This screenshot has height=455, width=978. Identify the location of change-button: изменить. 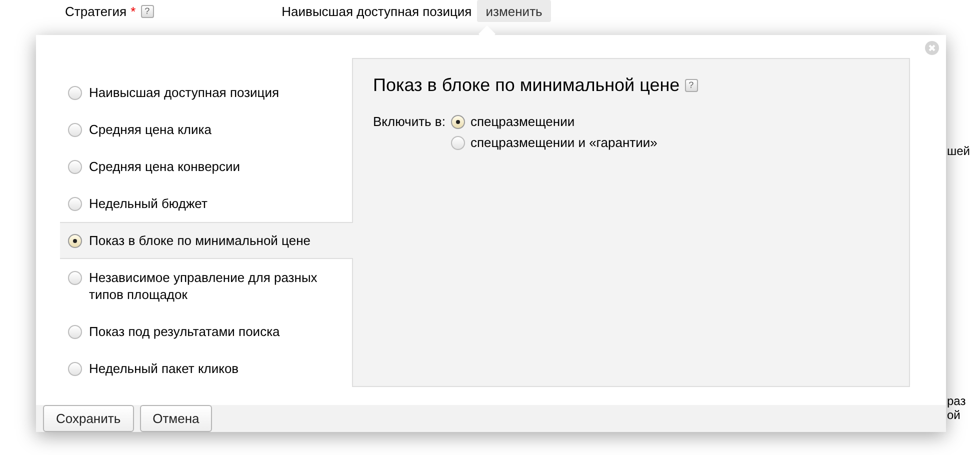
(514, 11).